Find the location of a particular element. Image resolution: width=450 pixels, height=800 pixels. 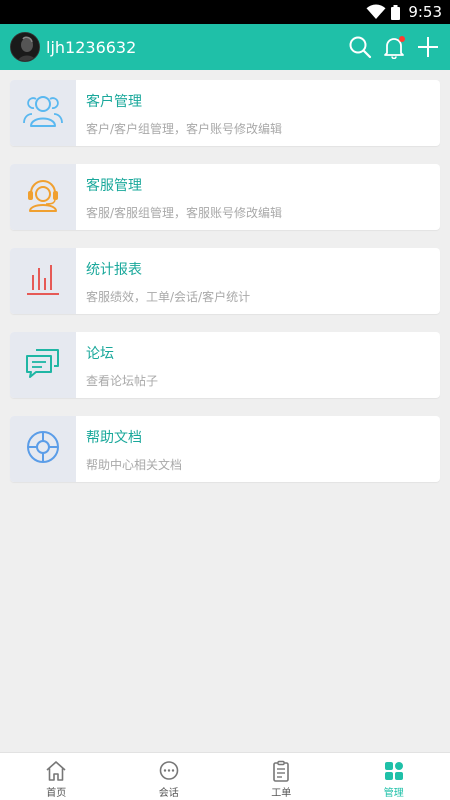

users-icon is located at coordinates (43, 113).